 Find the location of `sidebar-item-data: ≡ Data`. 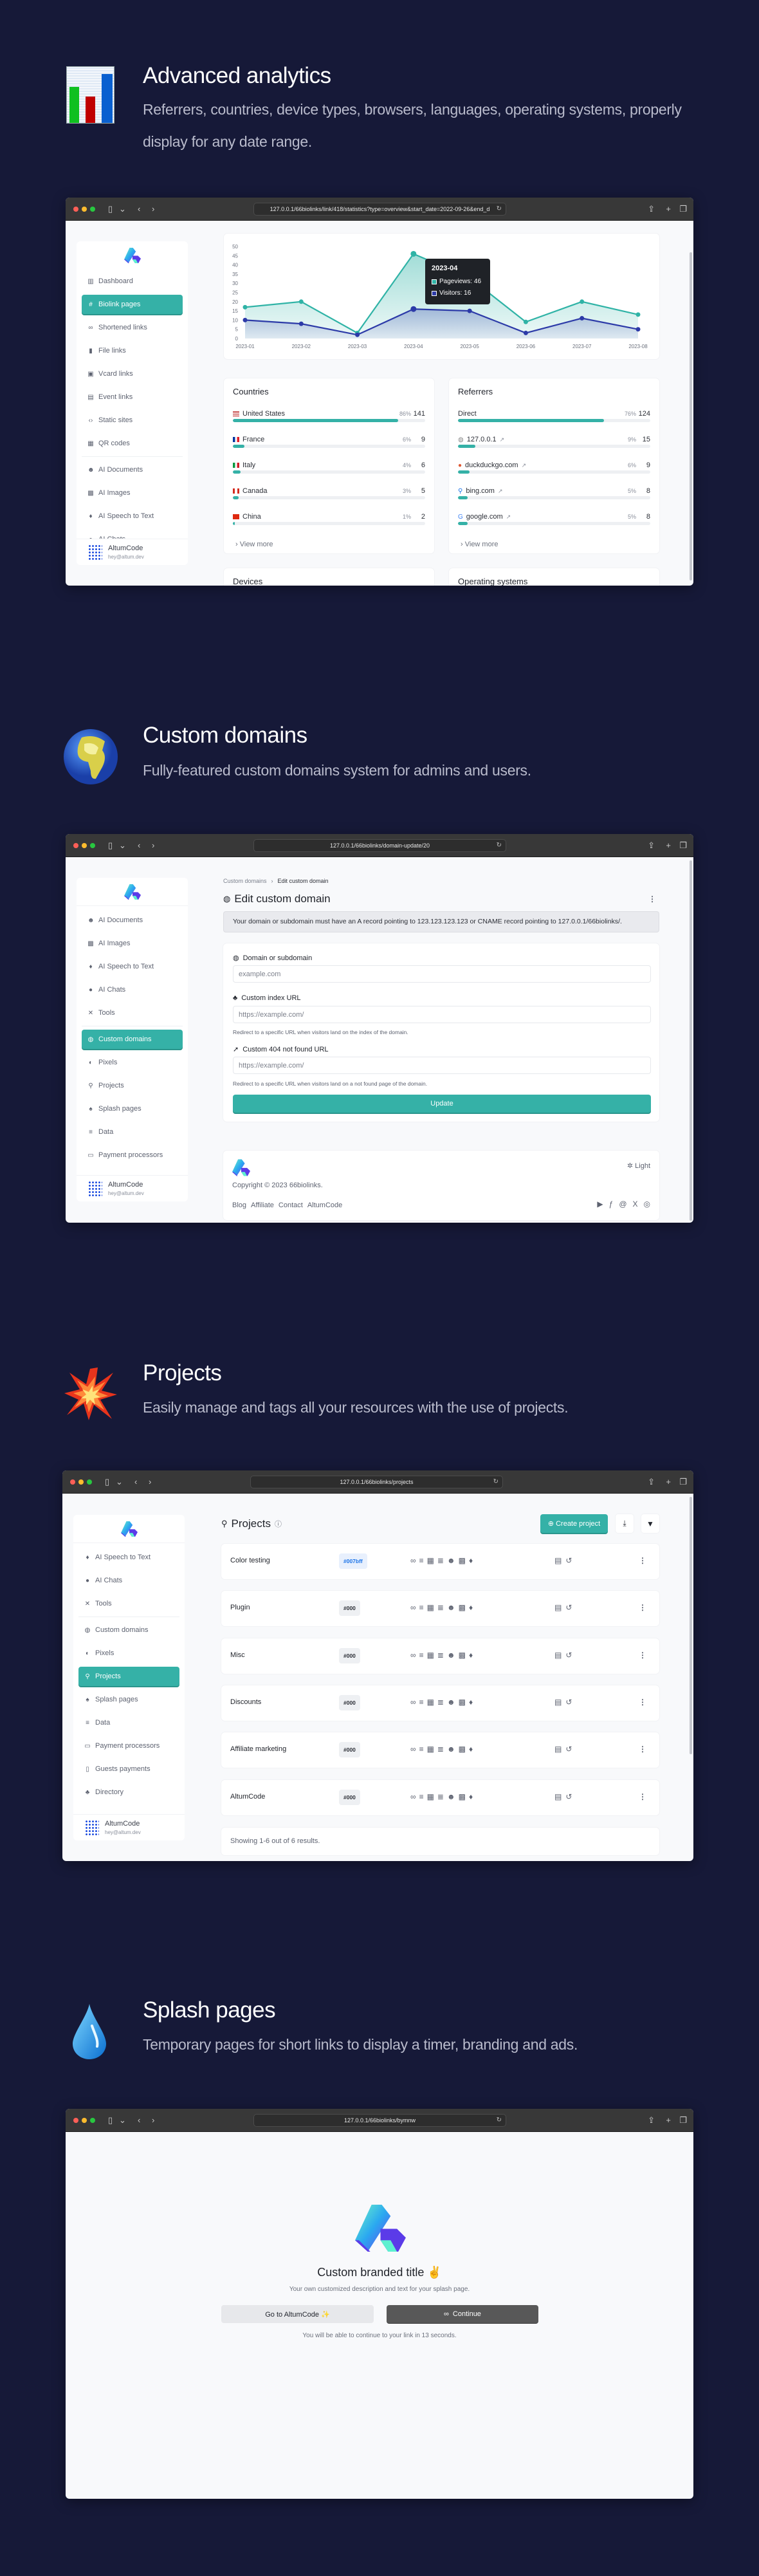

sidebar-item-data: ≡ Data is located at coordinates (129, 1723).